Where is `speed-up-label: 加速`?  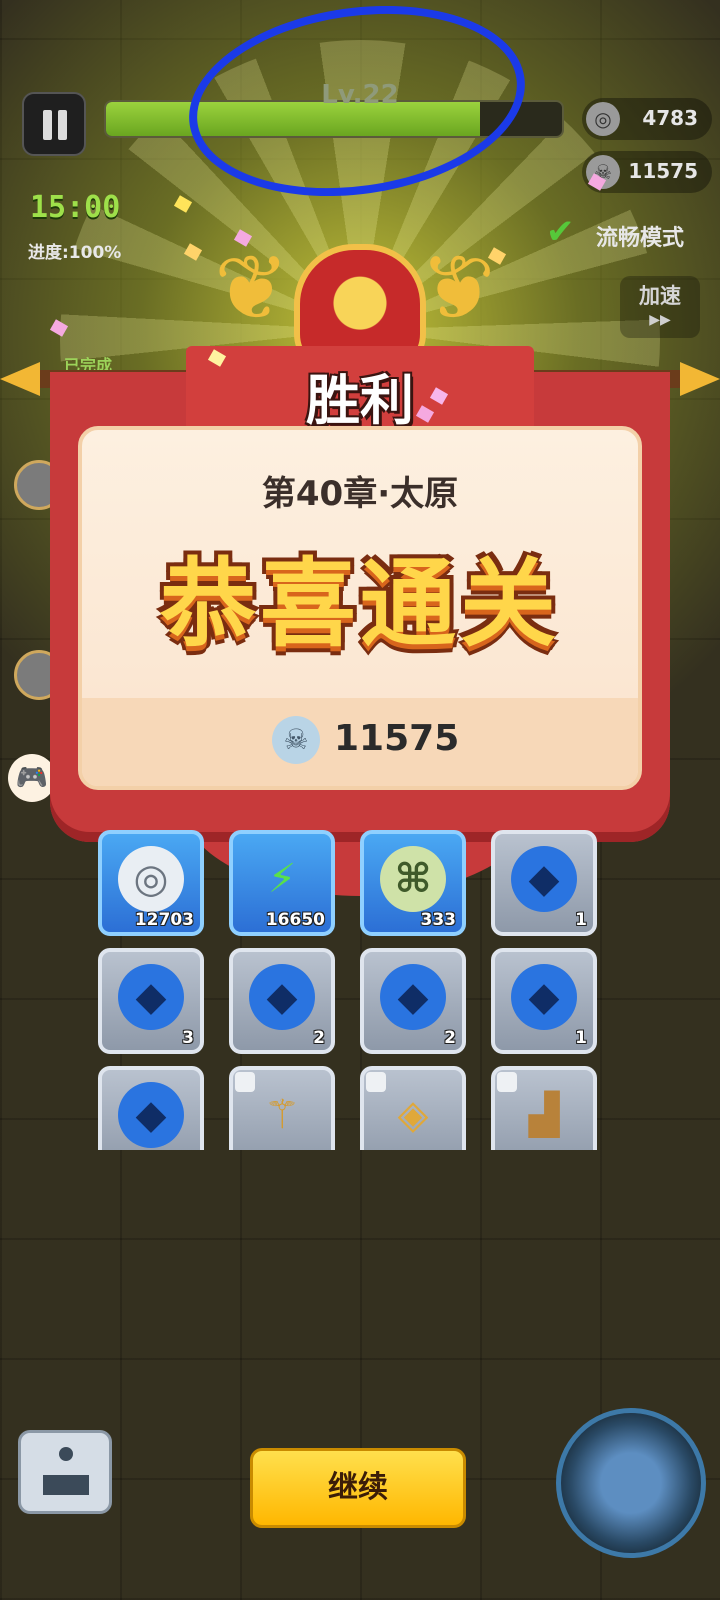
speed-up-label: 加速 is located at coordinates (660, 296).